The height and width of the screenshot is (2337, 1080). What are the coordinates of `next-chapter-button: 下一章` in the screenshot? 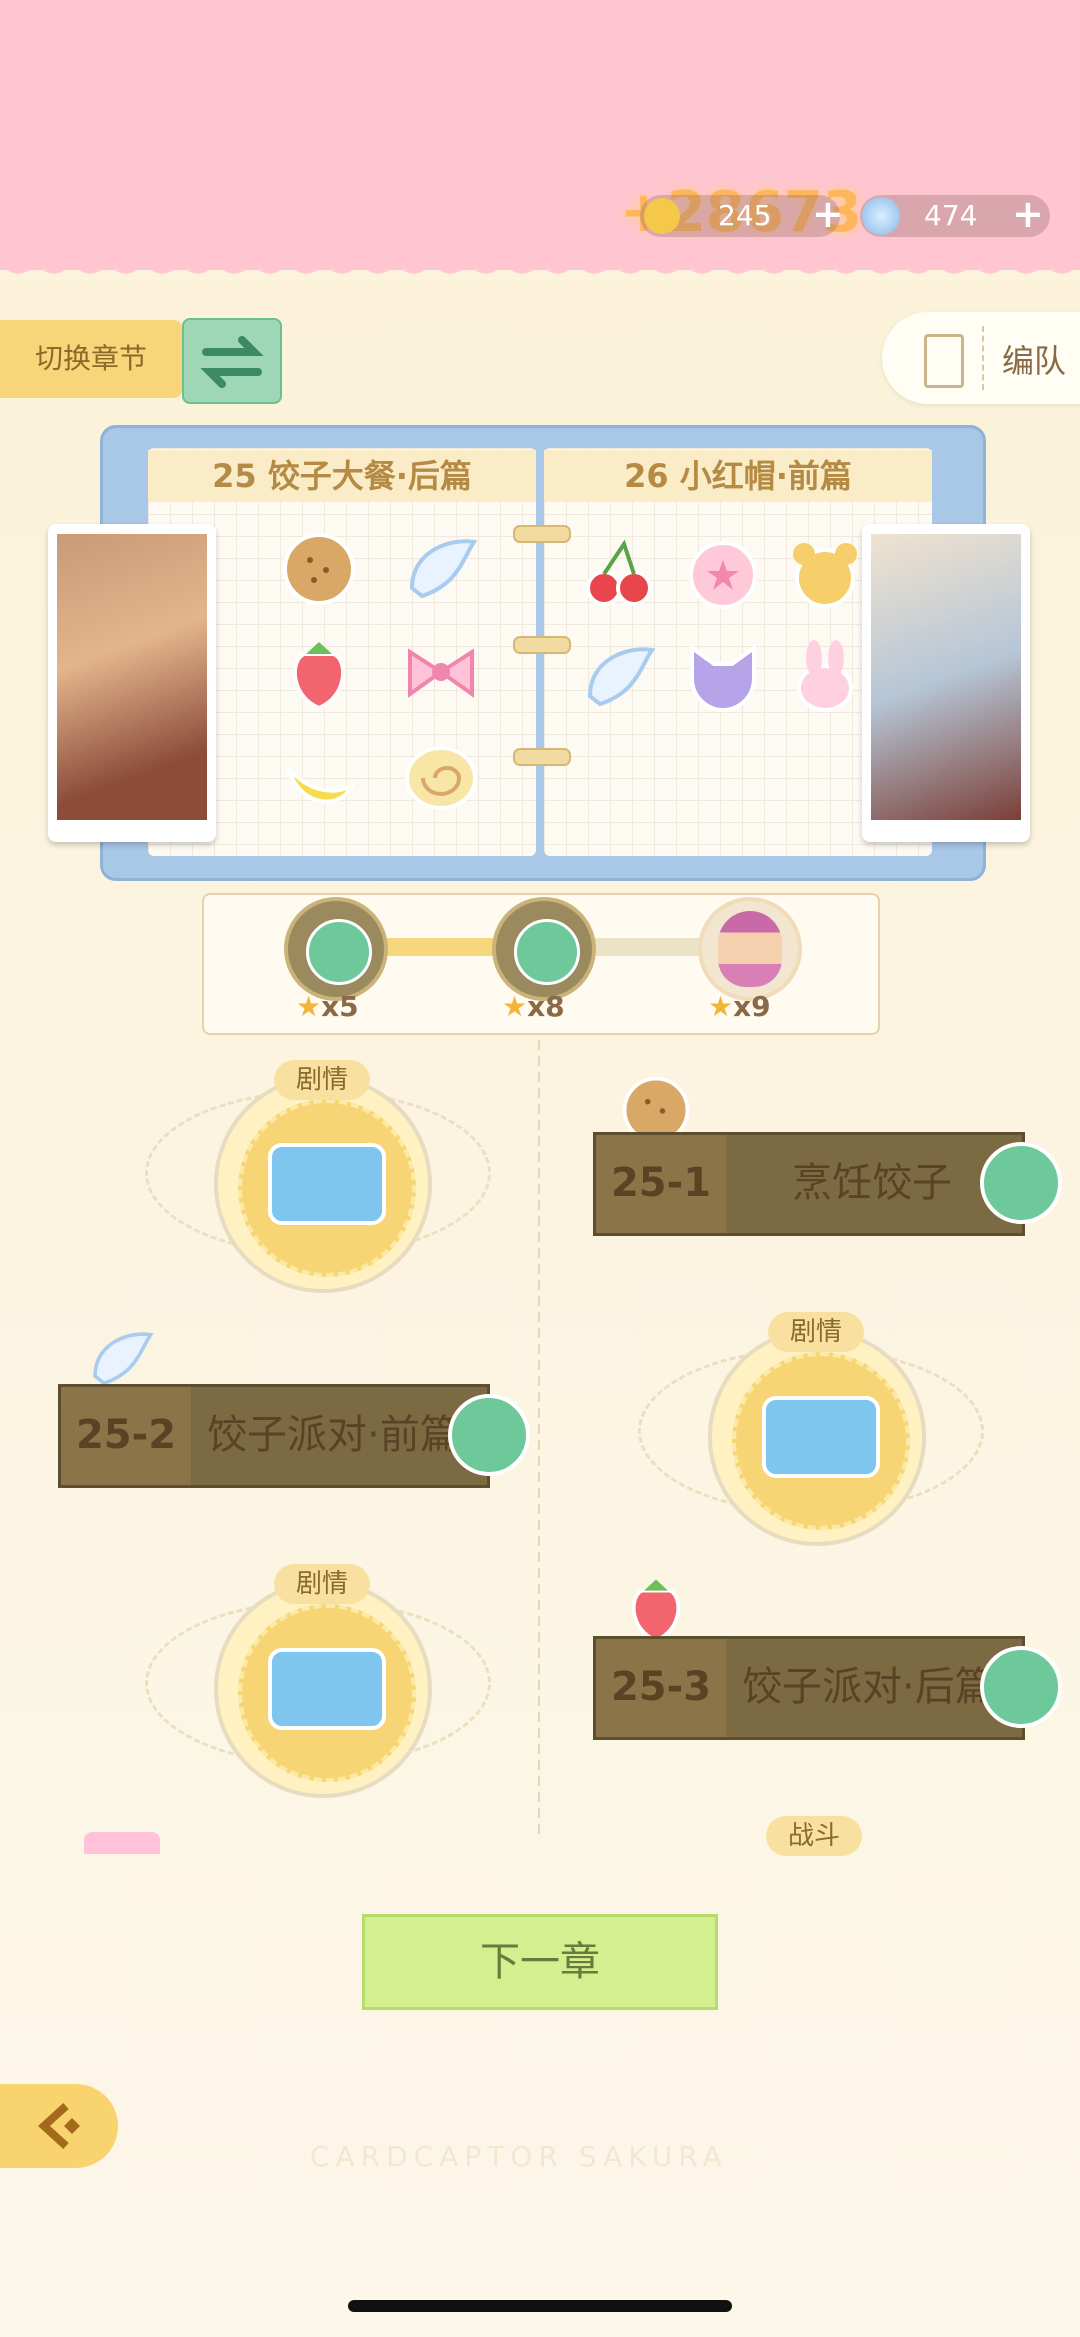 It's located at (540, 1962).